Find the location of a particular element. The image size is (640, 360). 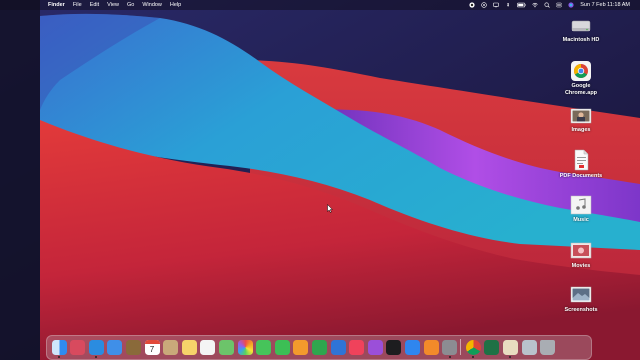

desktop-item-label: Screenshots is located at coordinates (581, 310).